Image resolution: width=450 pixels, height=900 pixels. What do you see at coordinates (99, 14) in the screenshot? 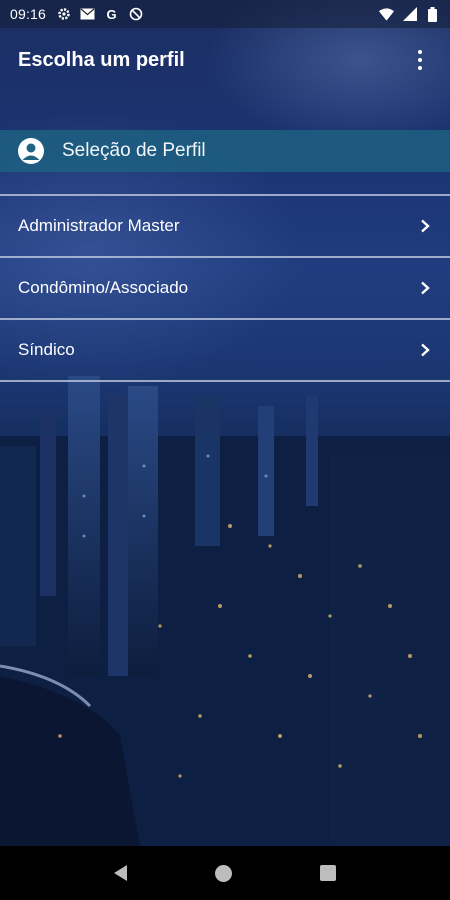
I see `status-notification-icons: G` at bounding box center [99, 14].